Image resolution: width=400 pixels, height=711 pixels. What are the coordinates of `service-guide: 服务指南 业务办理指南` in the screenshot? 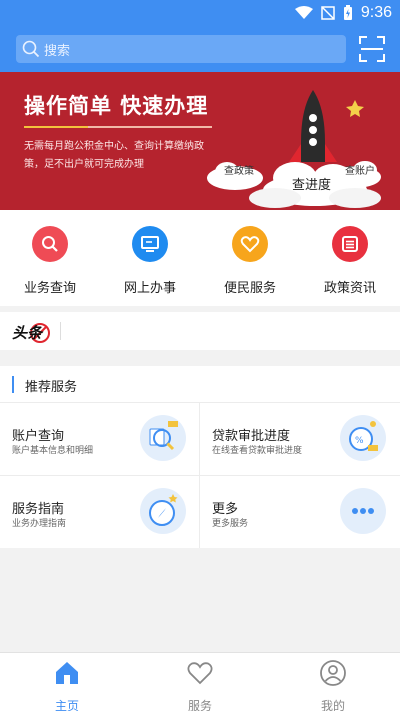 It's located at (100, 512).